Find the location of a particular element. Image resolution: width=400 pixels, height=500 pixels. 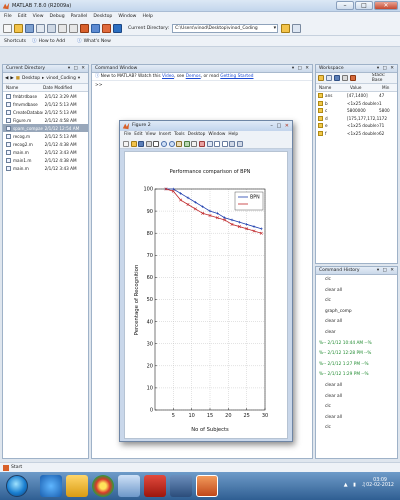

help-icon is located at coordinates (117, 28).